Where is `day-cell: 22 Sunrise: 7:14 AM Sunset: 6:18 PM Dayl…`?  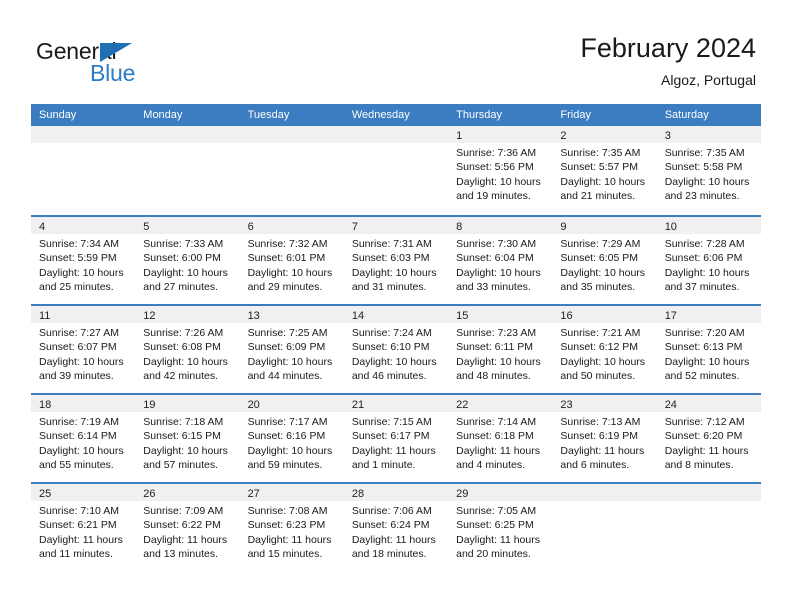
day-cell: 22 Sunrise: 7:14 AM Sunset: 6:18 PM Dayl… is located at coordinates (500, 438).